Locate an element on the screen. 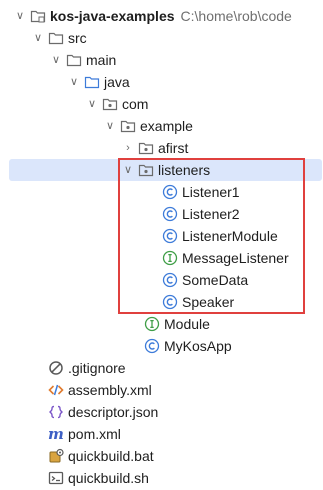 The height and width of the screenshot is (490, 323). svg-text: m is located at coordinates (56, 434).